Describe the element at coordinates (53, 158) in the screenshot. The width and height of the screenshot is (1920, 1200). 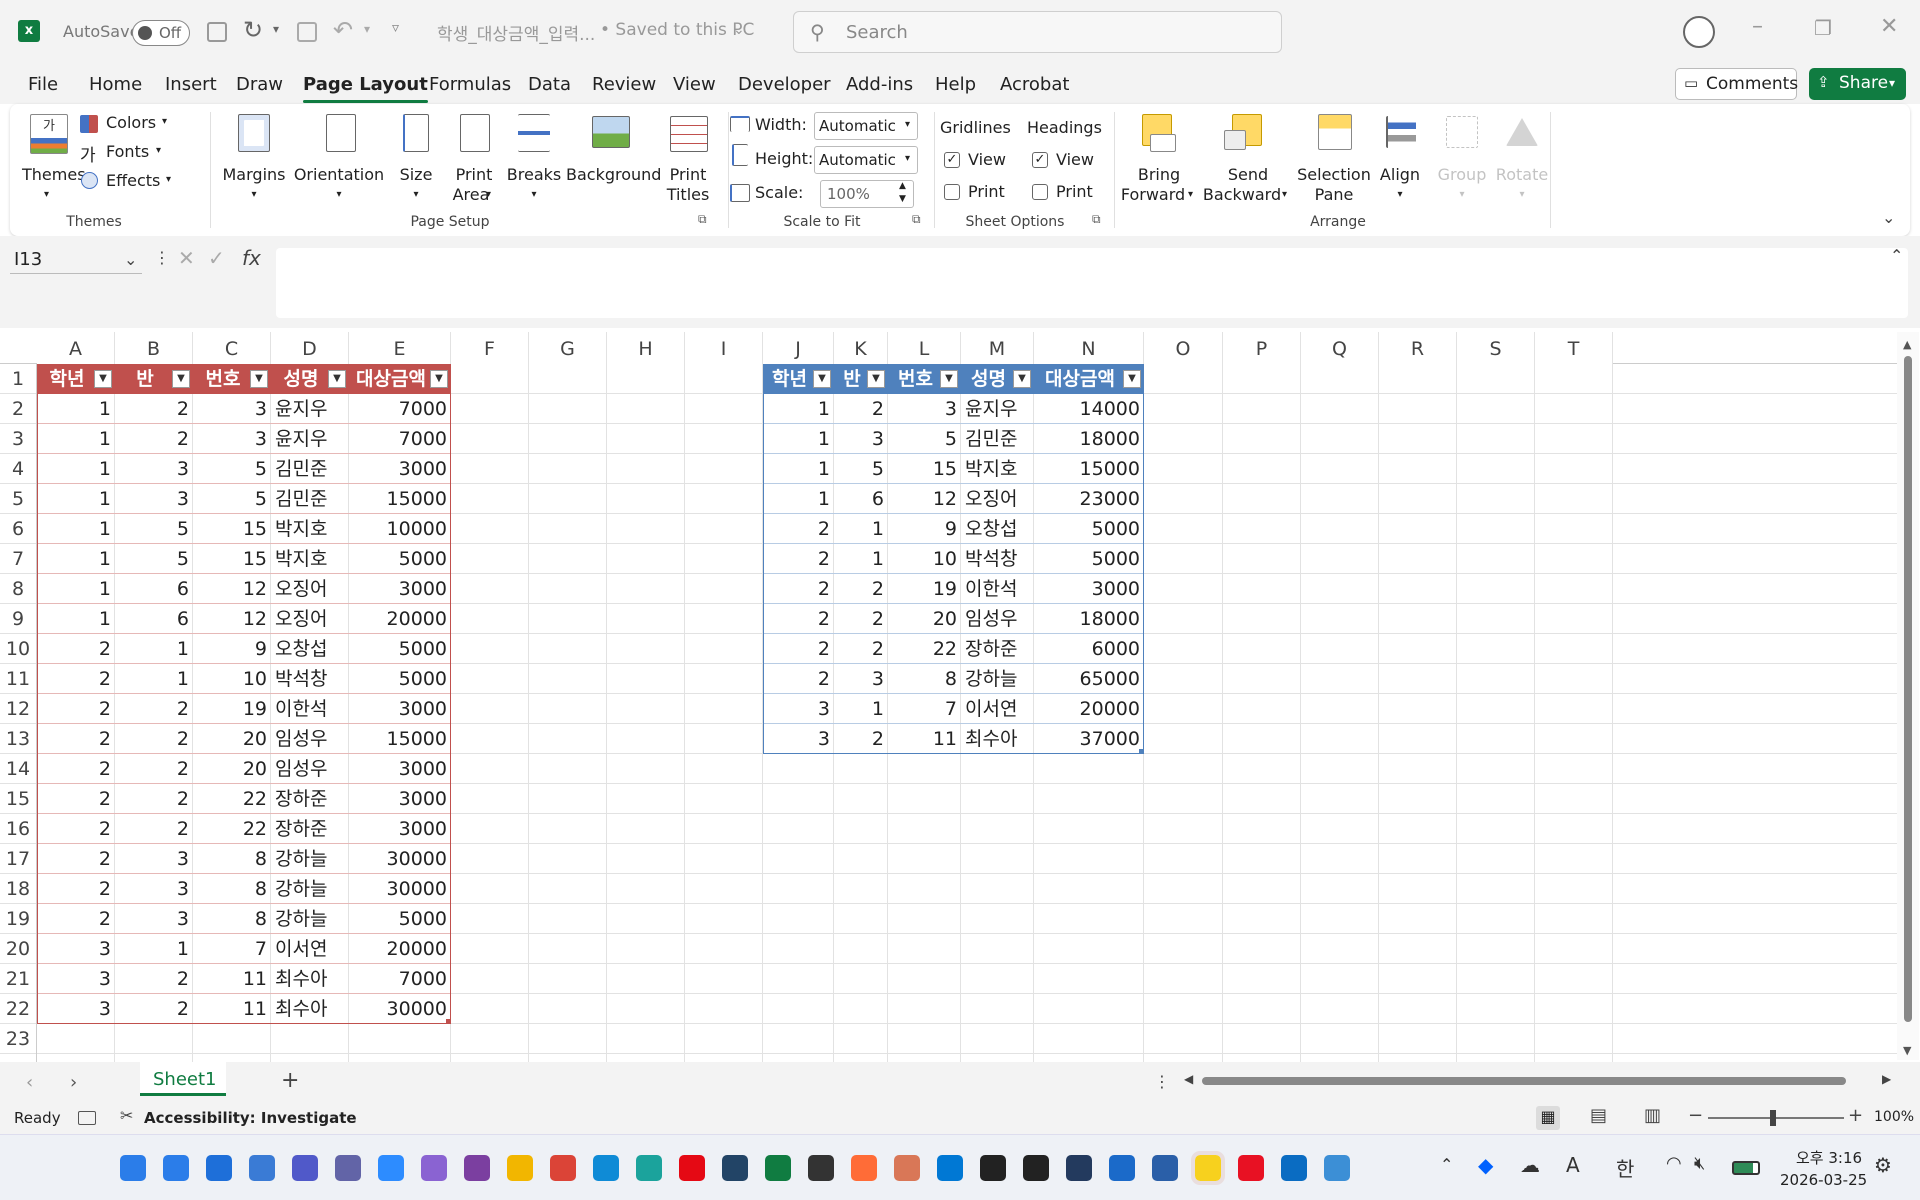
I see `themes-button: 가 Themes ▾` at that location.